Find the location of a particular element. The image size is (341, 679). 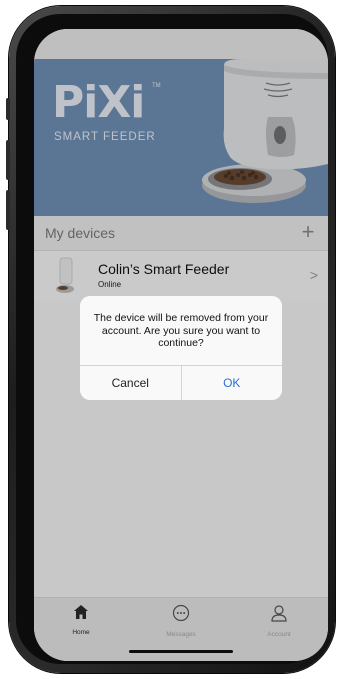

home-indicator is located at coordinates (181, 651).